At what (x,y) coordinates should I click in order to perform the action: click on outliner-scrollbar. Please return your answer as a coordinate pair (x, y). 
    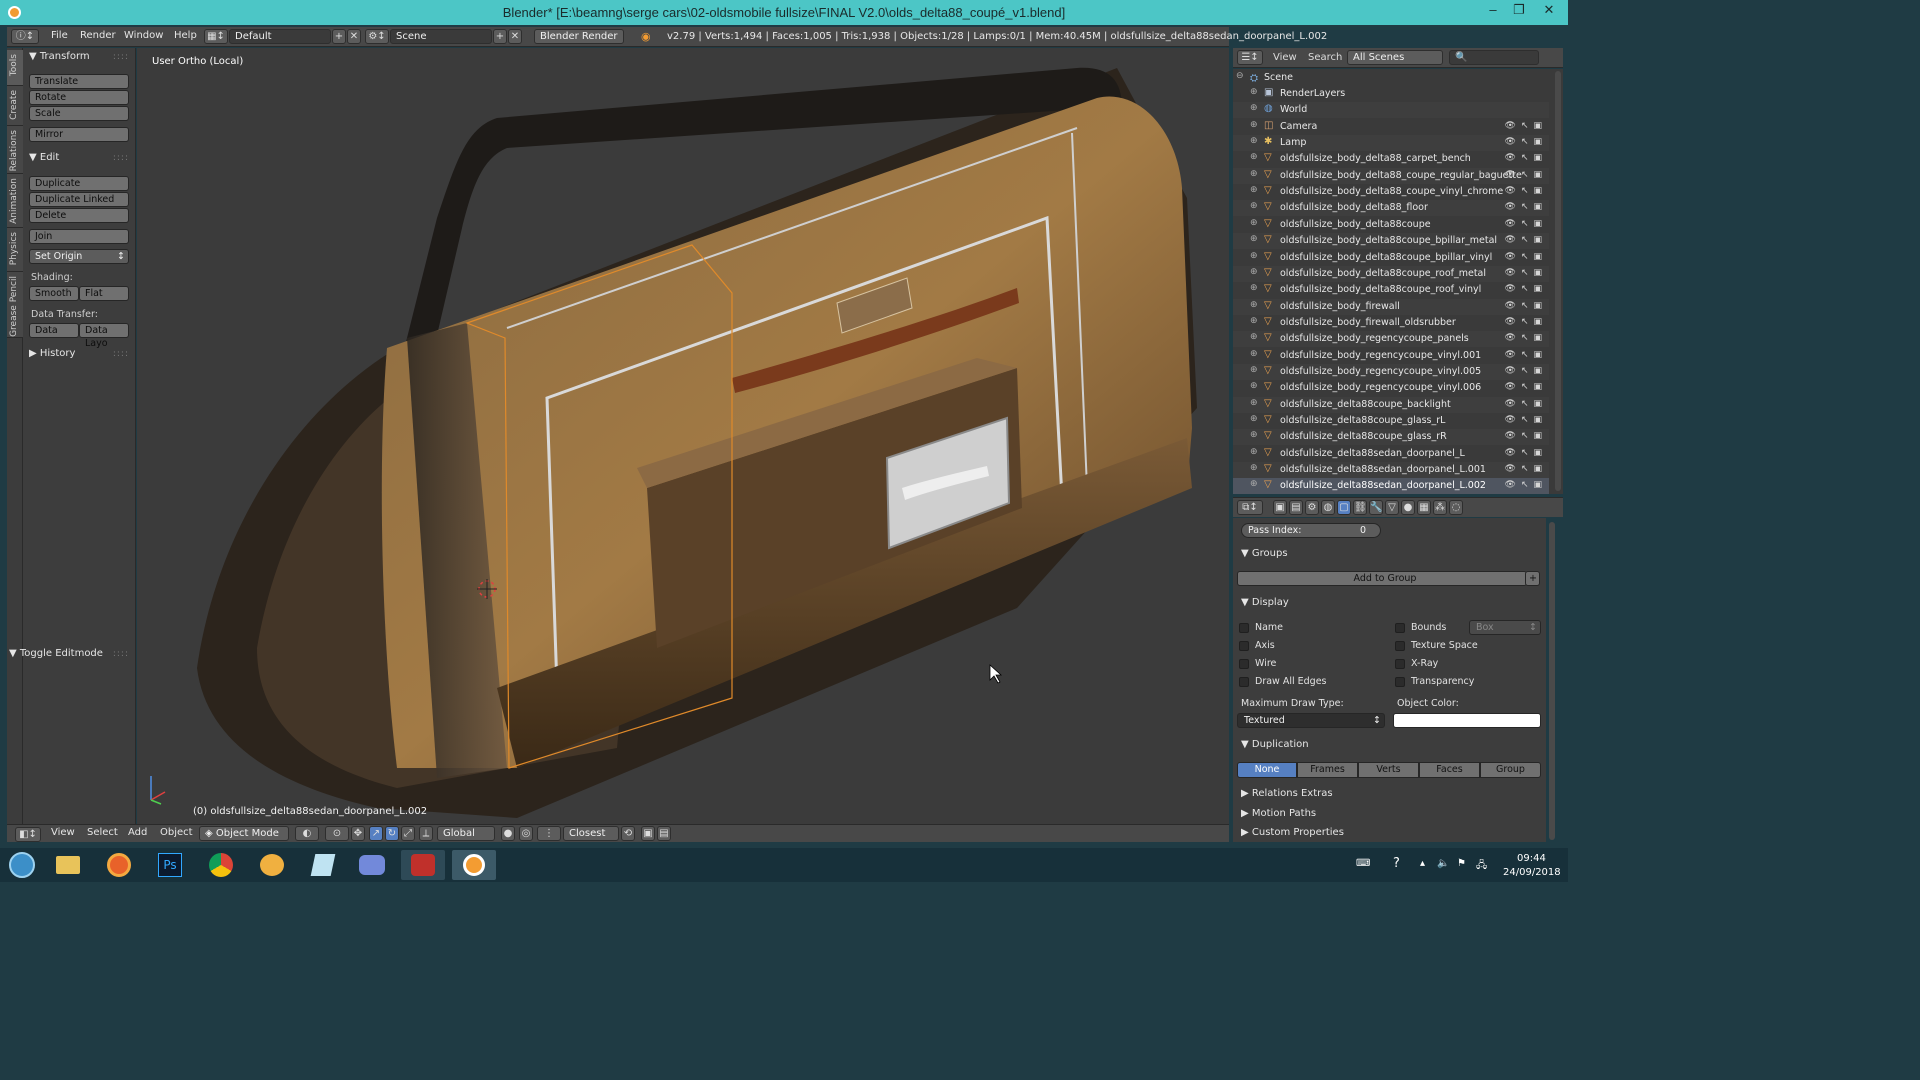
    Looking at the image, I should click on (1558, 281).